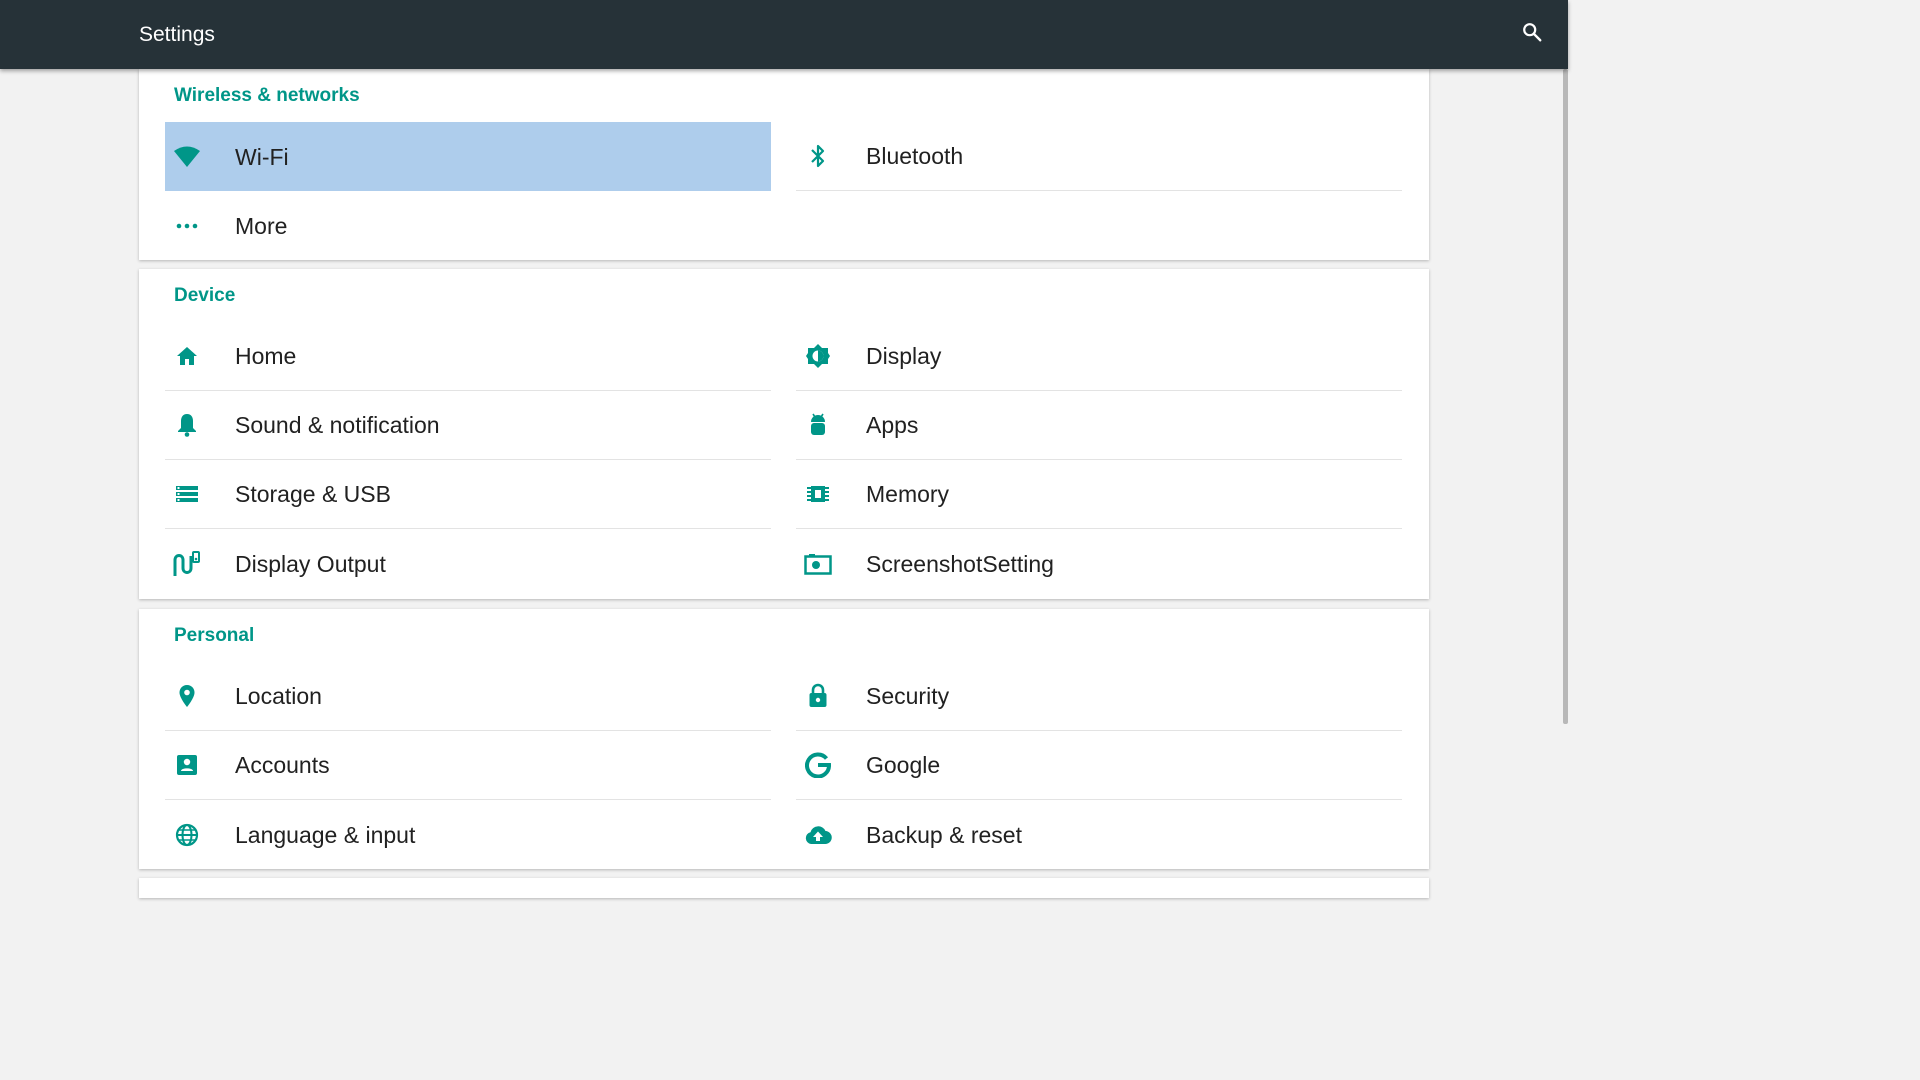 Image resolution: width=1920 pixels, height=1080 pixels. Describe the element at coordinates (205, 295) in the screenshot. I see `section-title-device: Device` at that location.